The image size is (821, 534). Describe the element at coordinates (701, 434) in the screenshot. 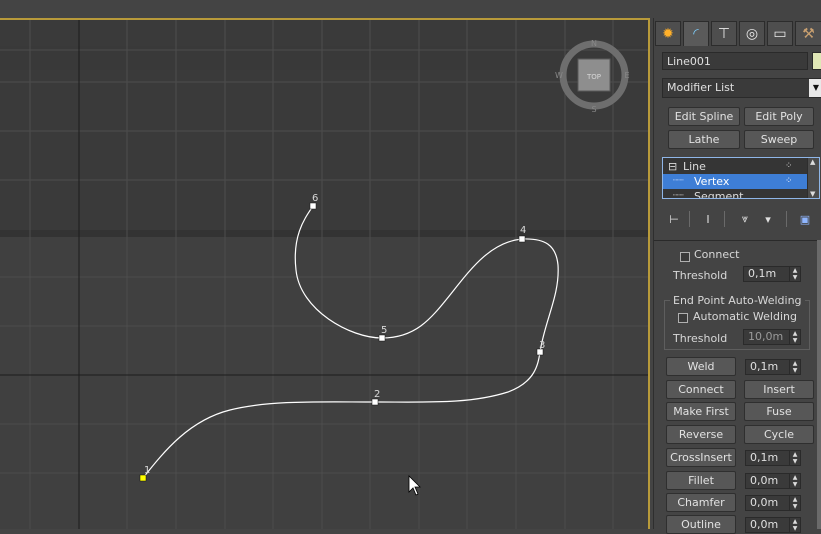

I see `reverse-button: Reverse` at that location.